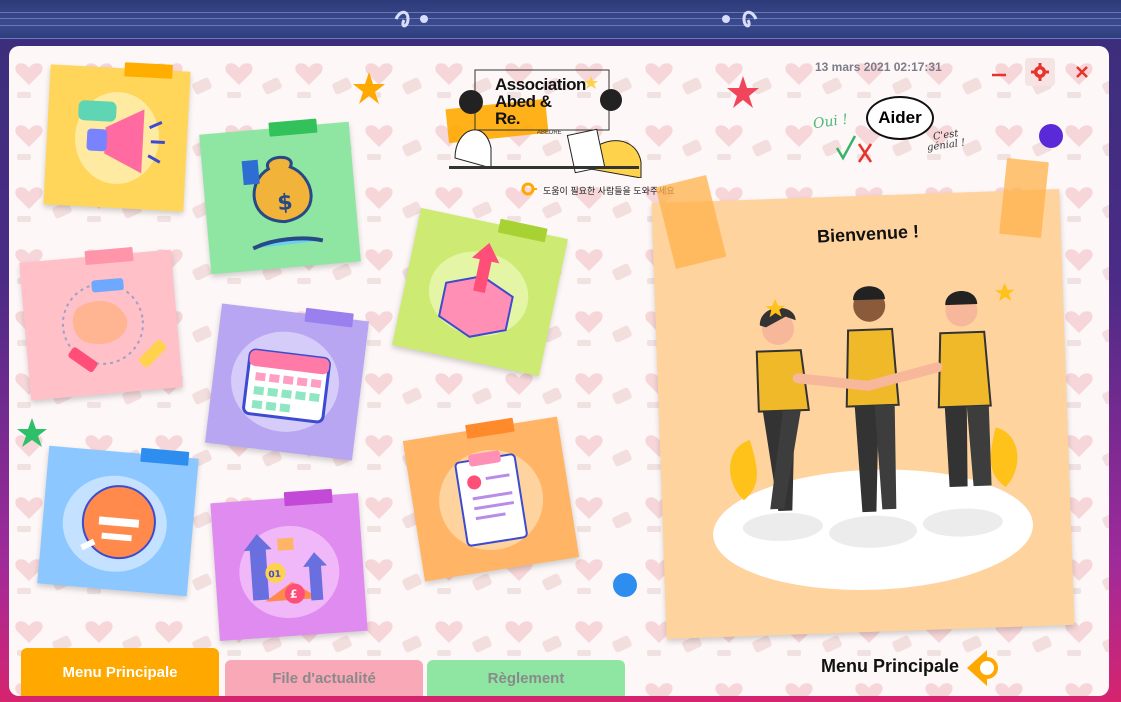 The height and width of the screenshot is (702, 1121). I want to click on gear-icon, so click(1040, 72).